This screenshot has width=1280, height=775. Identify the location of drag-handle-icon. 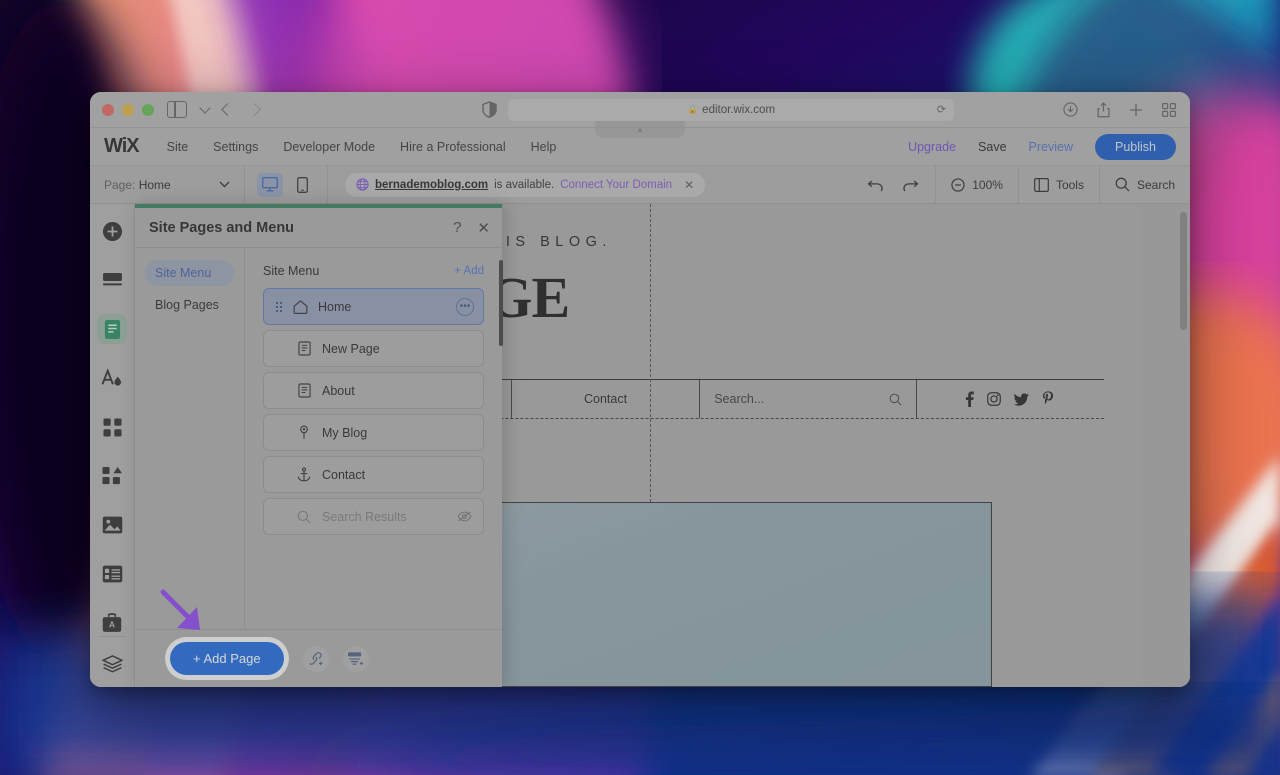
(279, 306).